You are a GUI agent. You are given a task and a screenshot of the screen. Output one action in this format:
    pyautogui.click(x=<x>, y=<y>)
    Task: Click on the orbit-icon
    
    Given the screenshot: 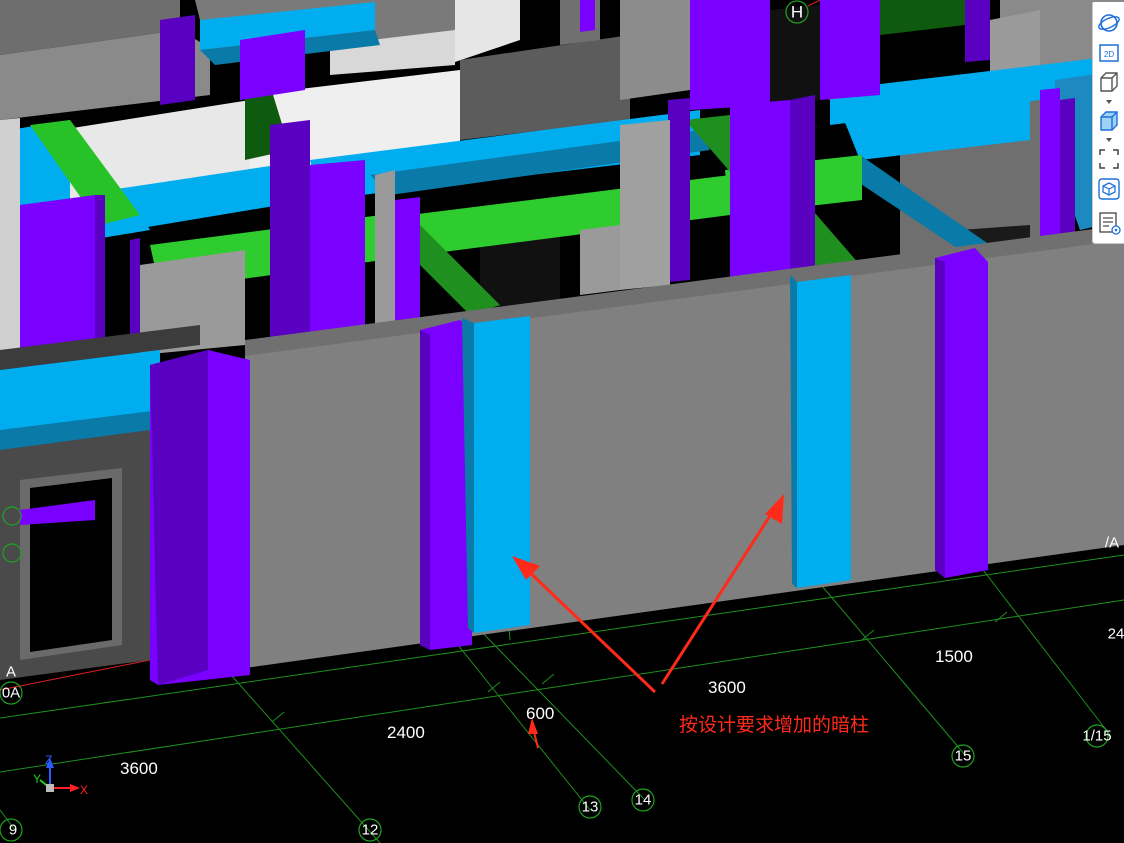 What is the action you would take?
    pyautogui.click(x=1109, y=23)
    